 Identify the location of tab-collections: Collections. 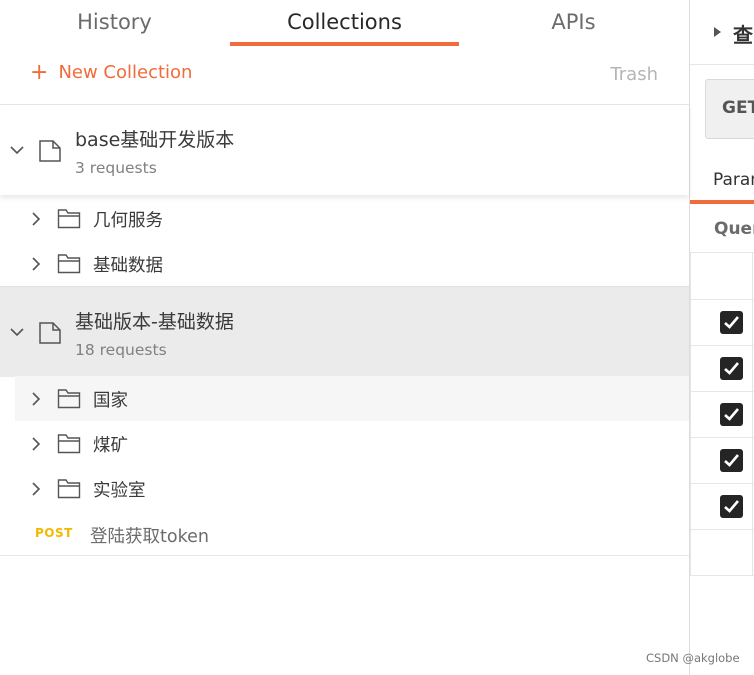
(344, 23).